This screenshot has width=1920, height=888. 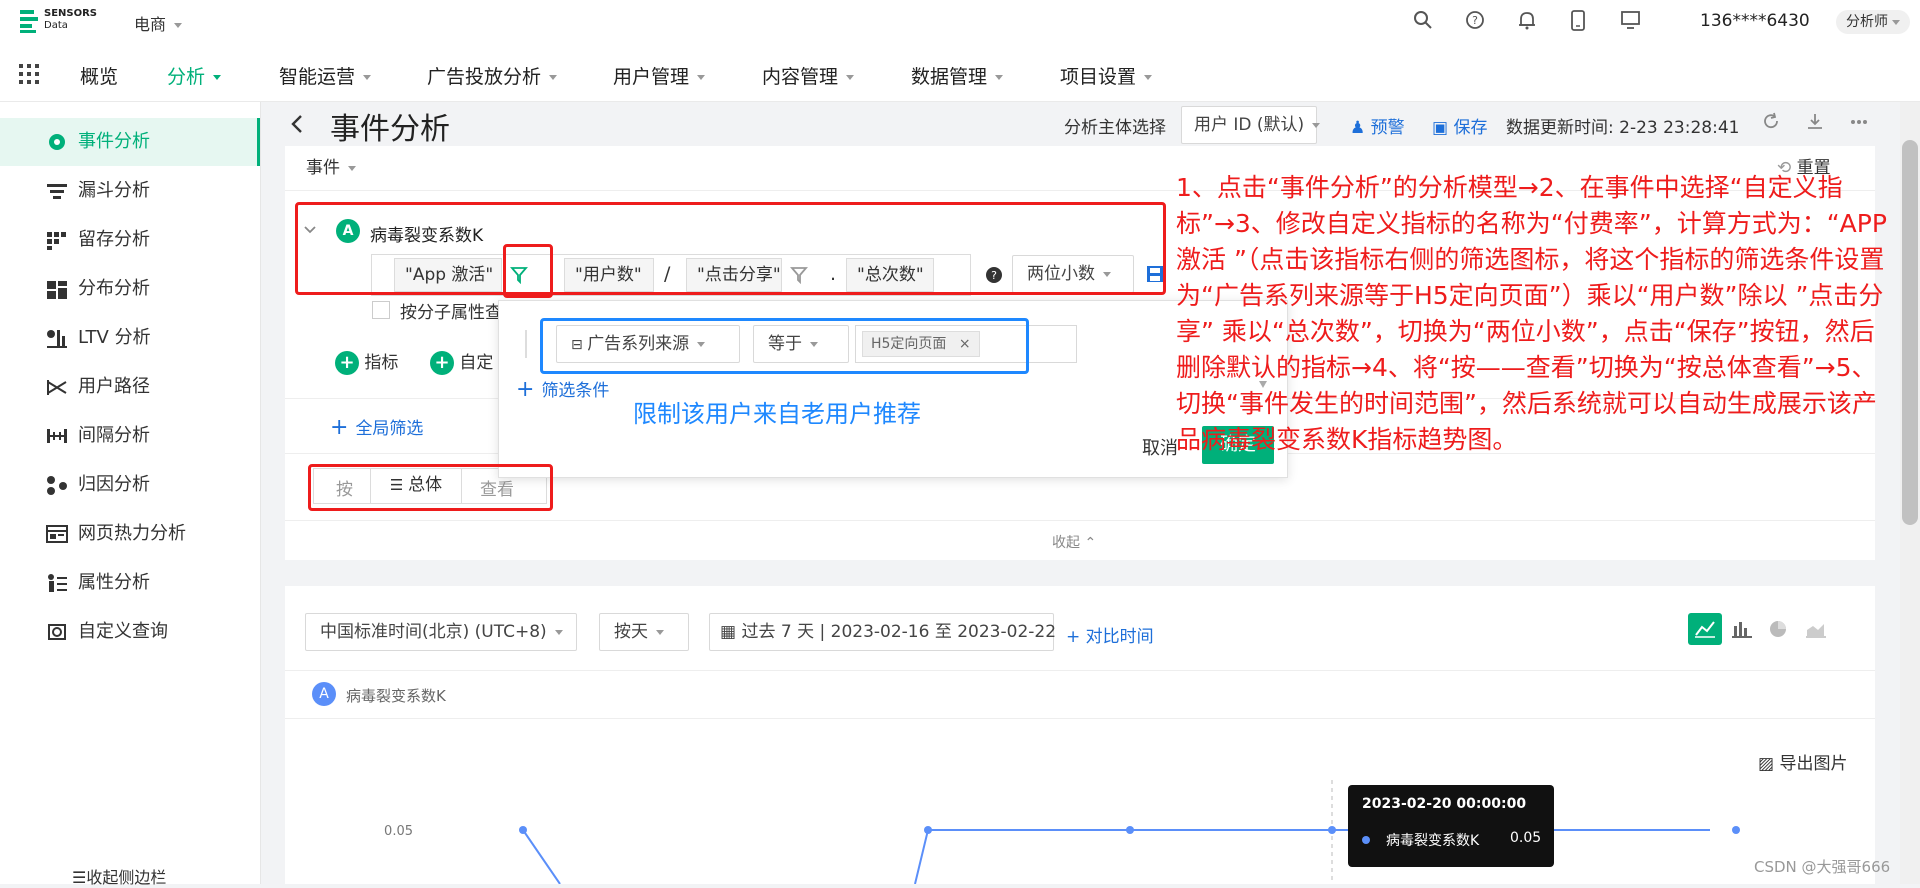 What do you see at coordinates (99, 75) in the screenshot?
I see `nav-overview: 概览` at bounding box center [99, 75].